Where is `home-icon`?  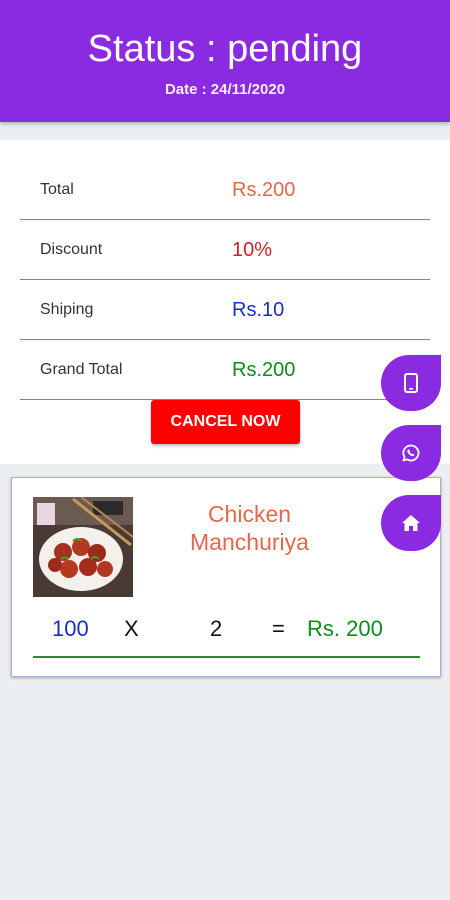 home-icon is located at coordinates (411, 523).